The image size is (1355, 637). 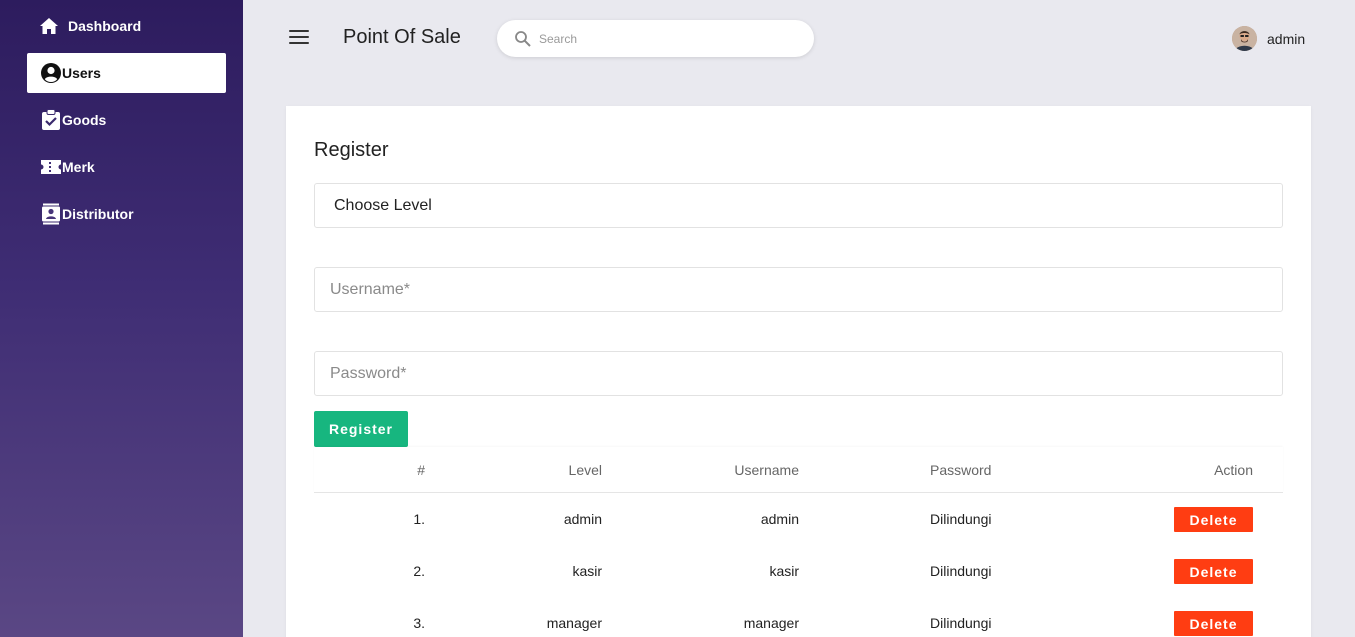 I want to click on ticket-icon, so click(x=51, y=167).